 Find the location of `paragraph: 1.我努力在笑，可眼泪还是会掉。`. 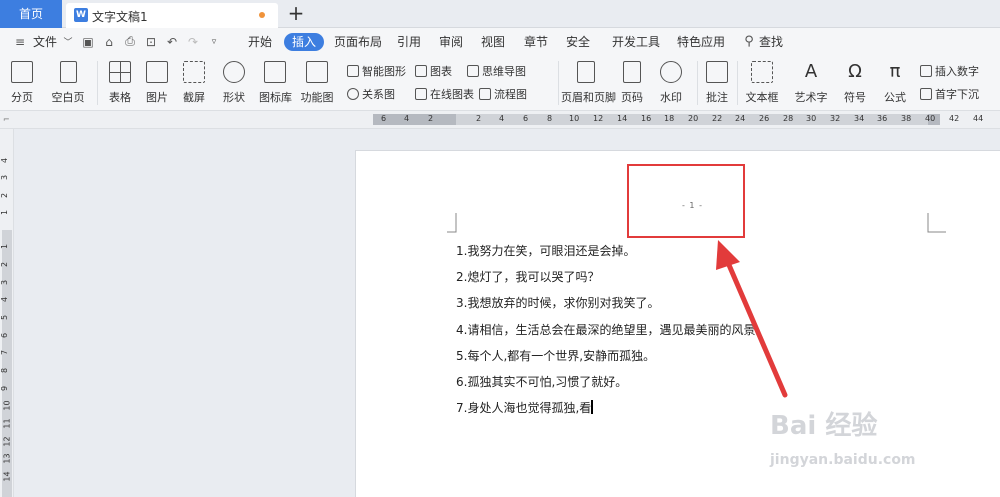

paragraph: 1.我努力在笑，可眼泪还是会掉。 is located at coordinates (611, 251).